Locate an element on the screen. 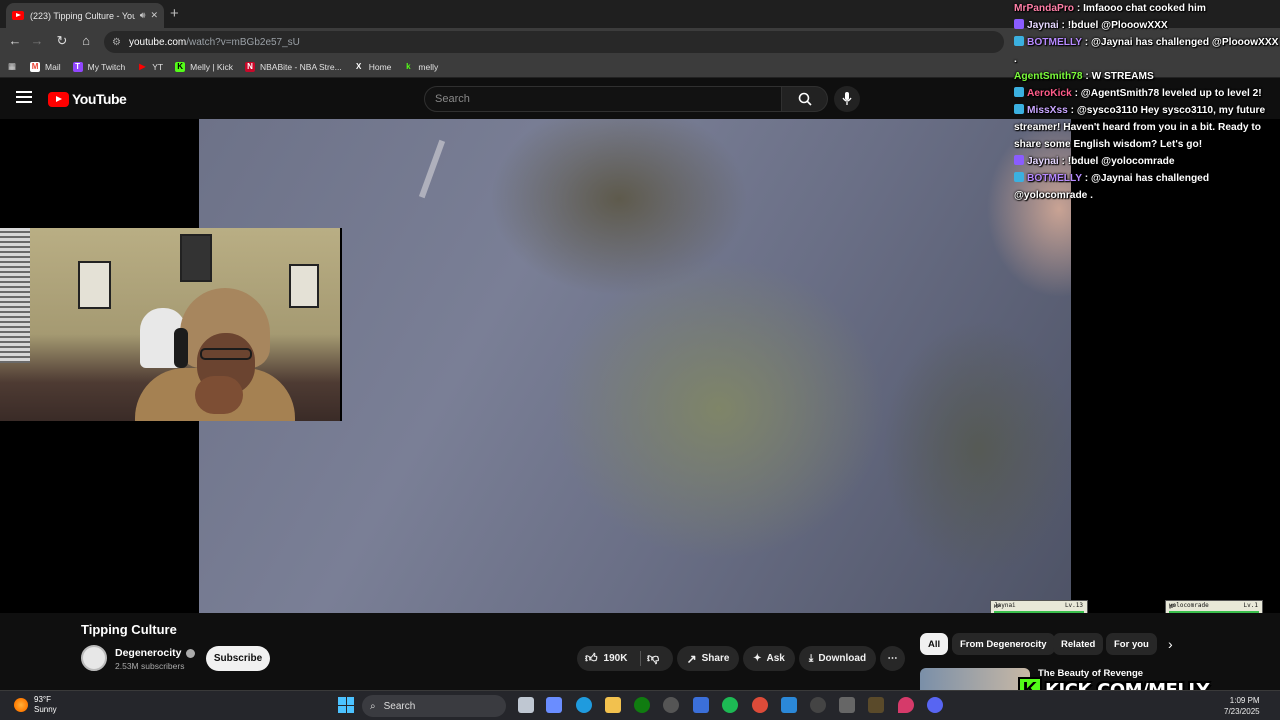 The height and width of the screenshot is (720, 1280). bookmark-yt: ▶ YT is located at coordinates (150, 67).